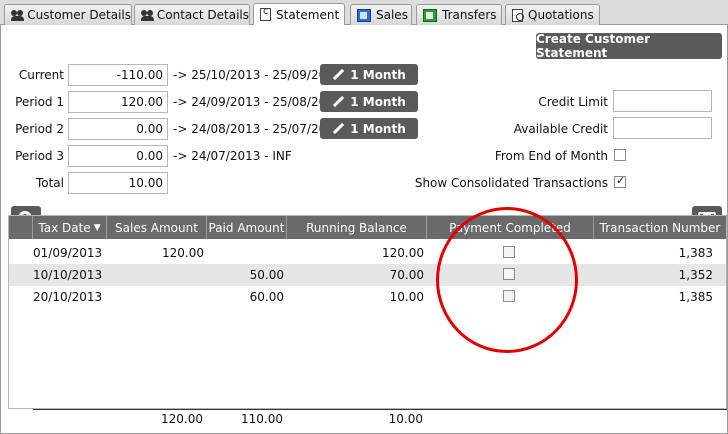 The width and height of the screenshot is (728, 434). I want to click on column-header-tax-date: Tax Date ▼, so click(70, 227).